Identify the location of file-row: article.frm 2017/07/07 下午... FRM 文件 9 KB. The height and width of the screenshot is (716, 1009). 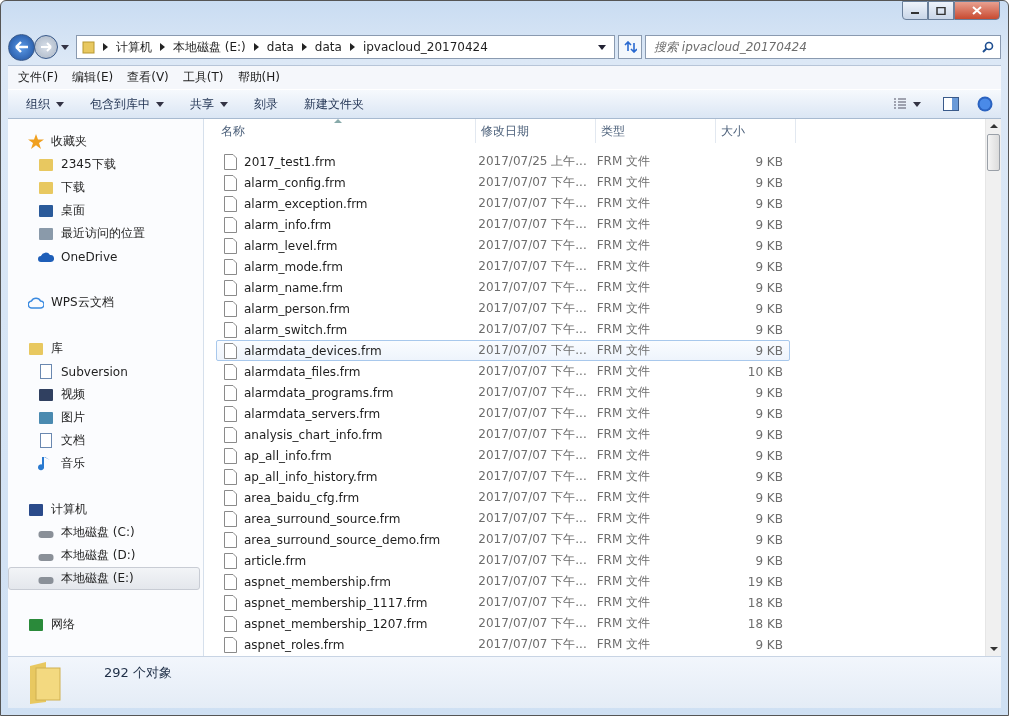
(503, 560).